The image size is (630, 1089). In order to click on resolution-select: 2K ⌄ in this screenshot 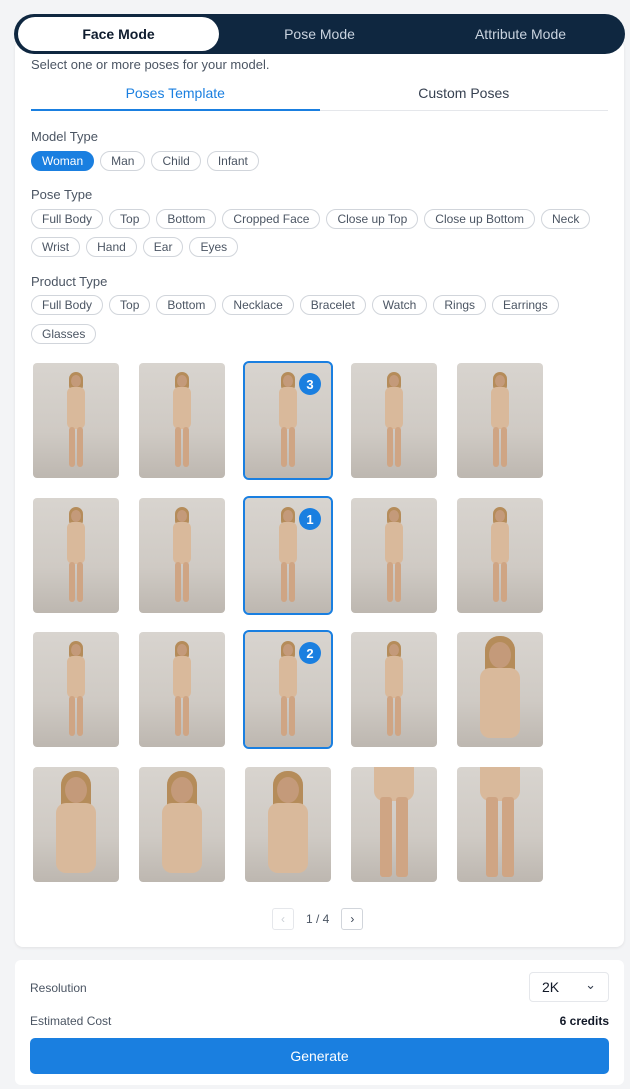, I will do `click(569, 987)`.